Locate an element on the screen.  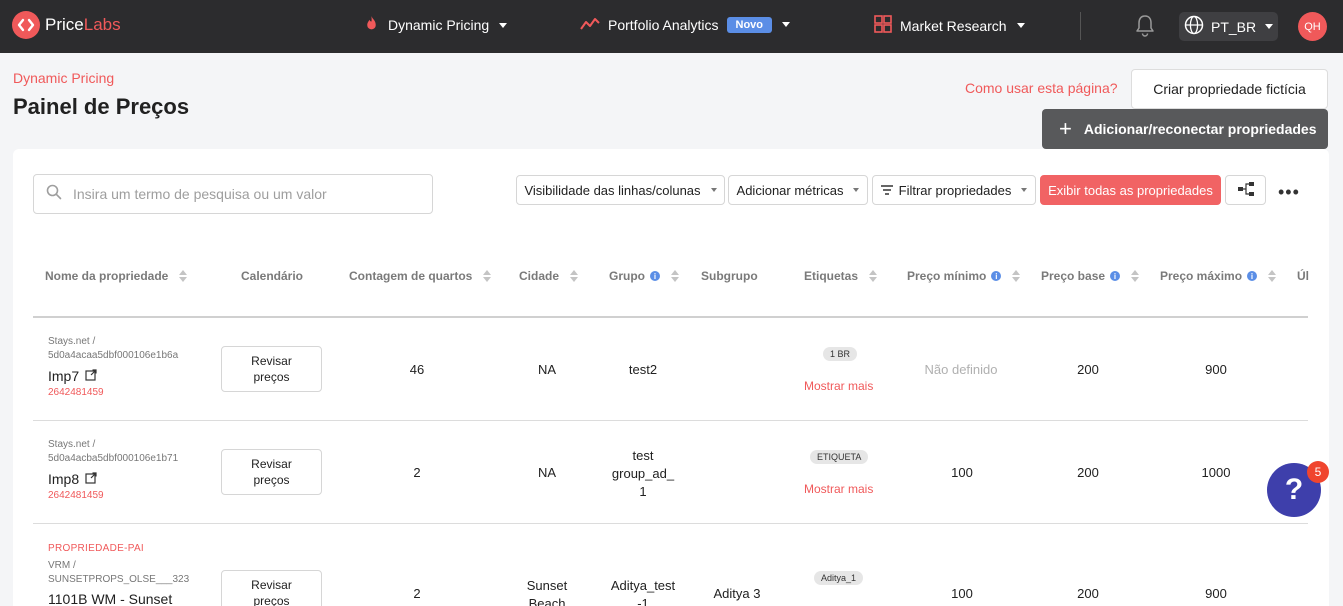
nav-market-research: Market Research is located at coordinates (949, 25).